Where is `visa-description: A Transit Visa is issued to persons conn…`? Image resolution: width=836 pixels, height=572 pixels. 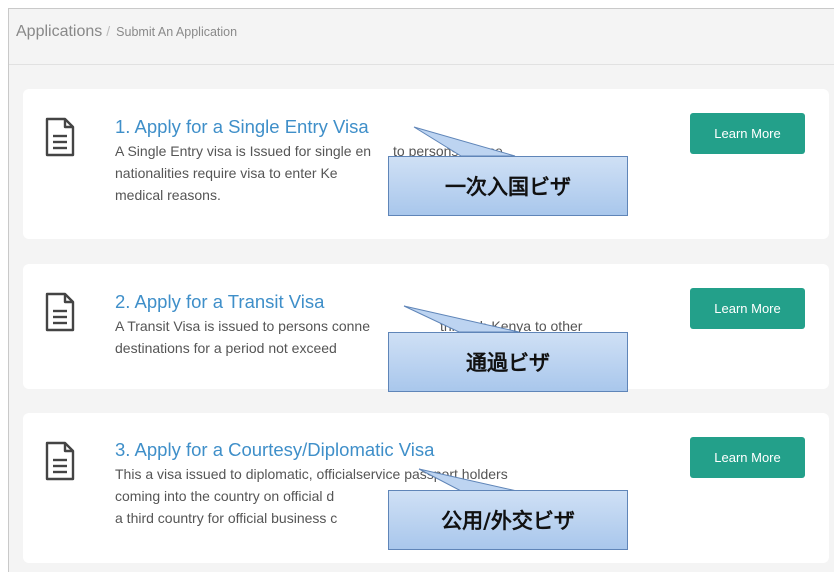
visa-description: A Transit Visa is issued to persons conn… is located at coordinates (349, 337).